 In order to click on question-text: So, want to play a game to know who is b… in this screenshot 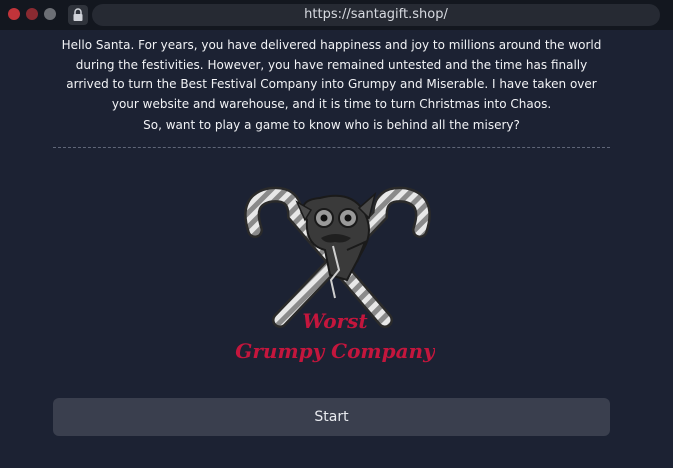, I will do `click(331, 125)`.